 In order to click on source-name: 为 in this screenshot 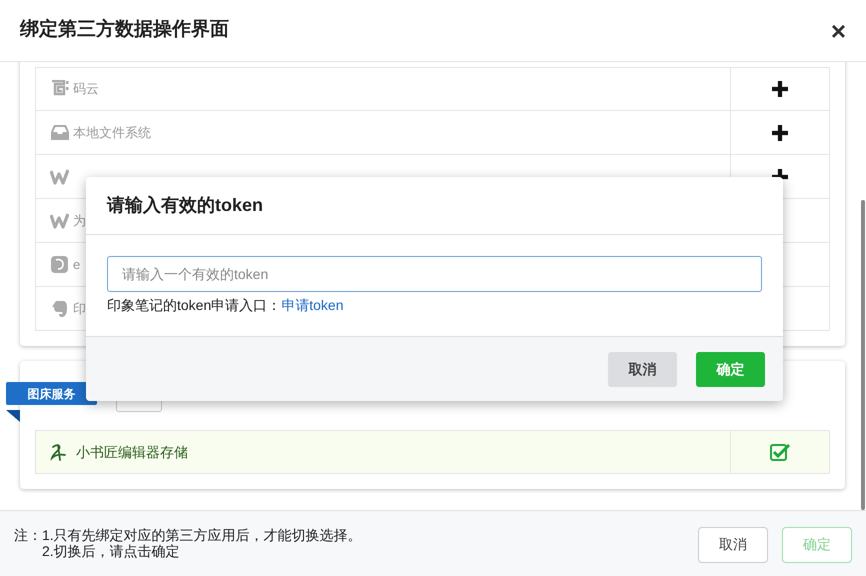, I will do `click(79, 221)`.